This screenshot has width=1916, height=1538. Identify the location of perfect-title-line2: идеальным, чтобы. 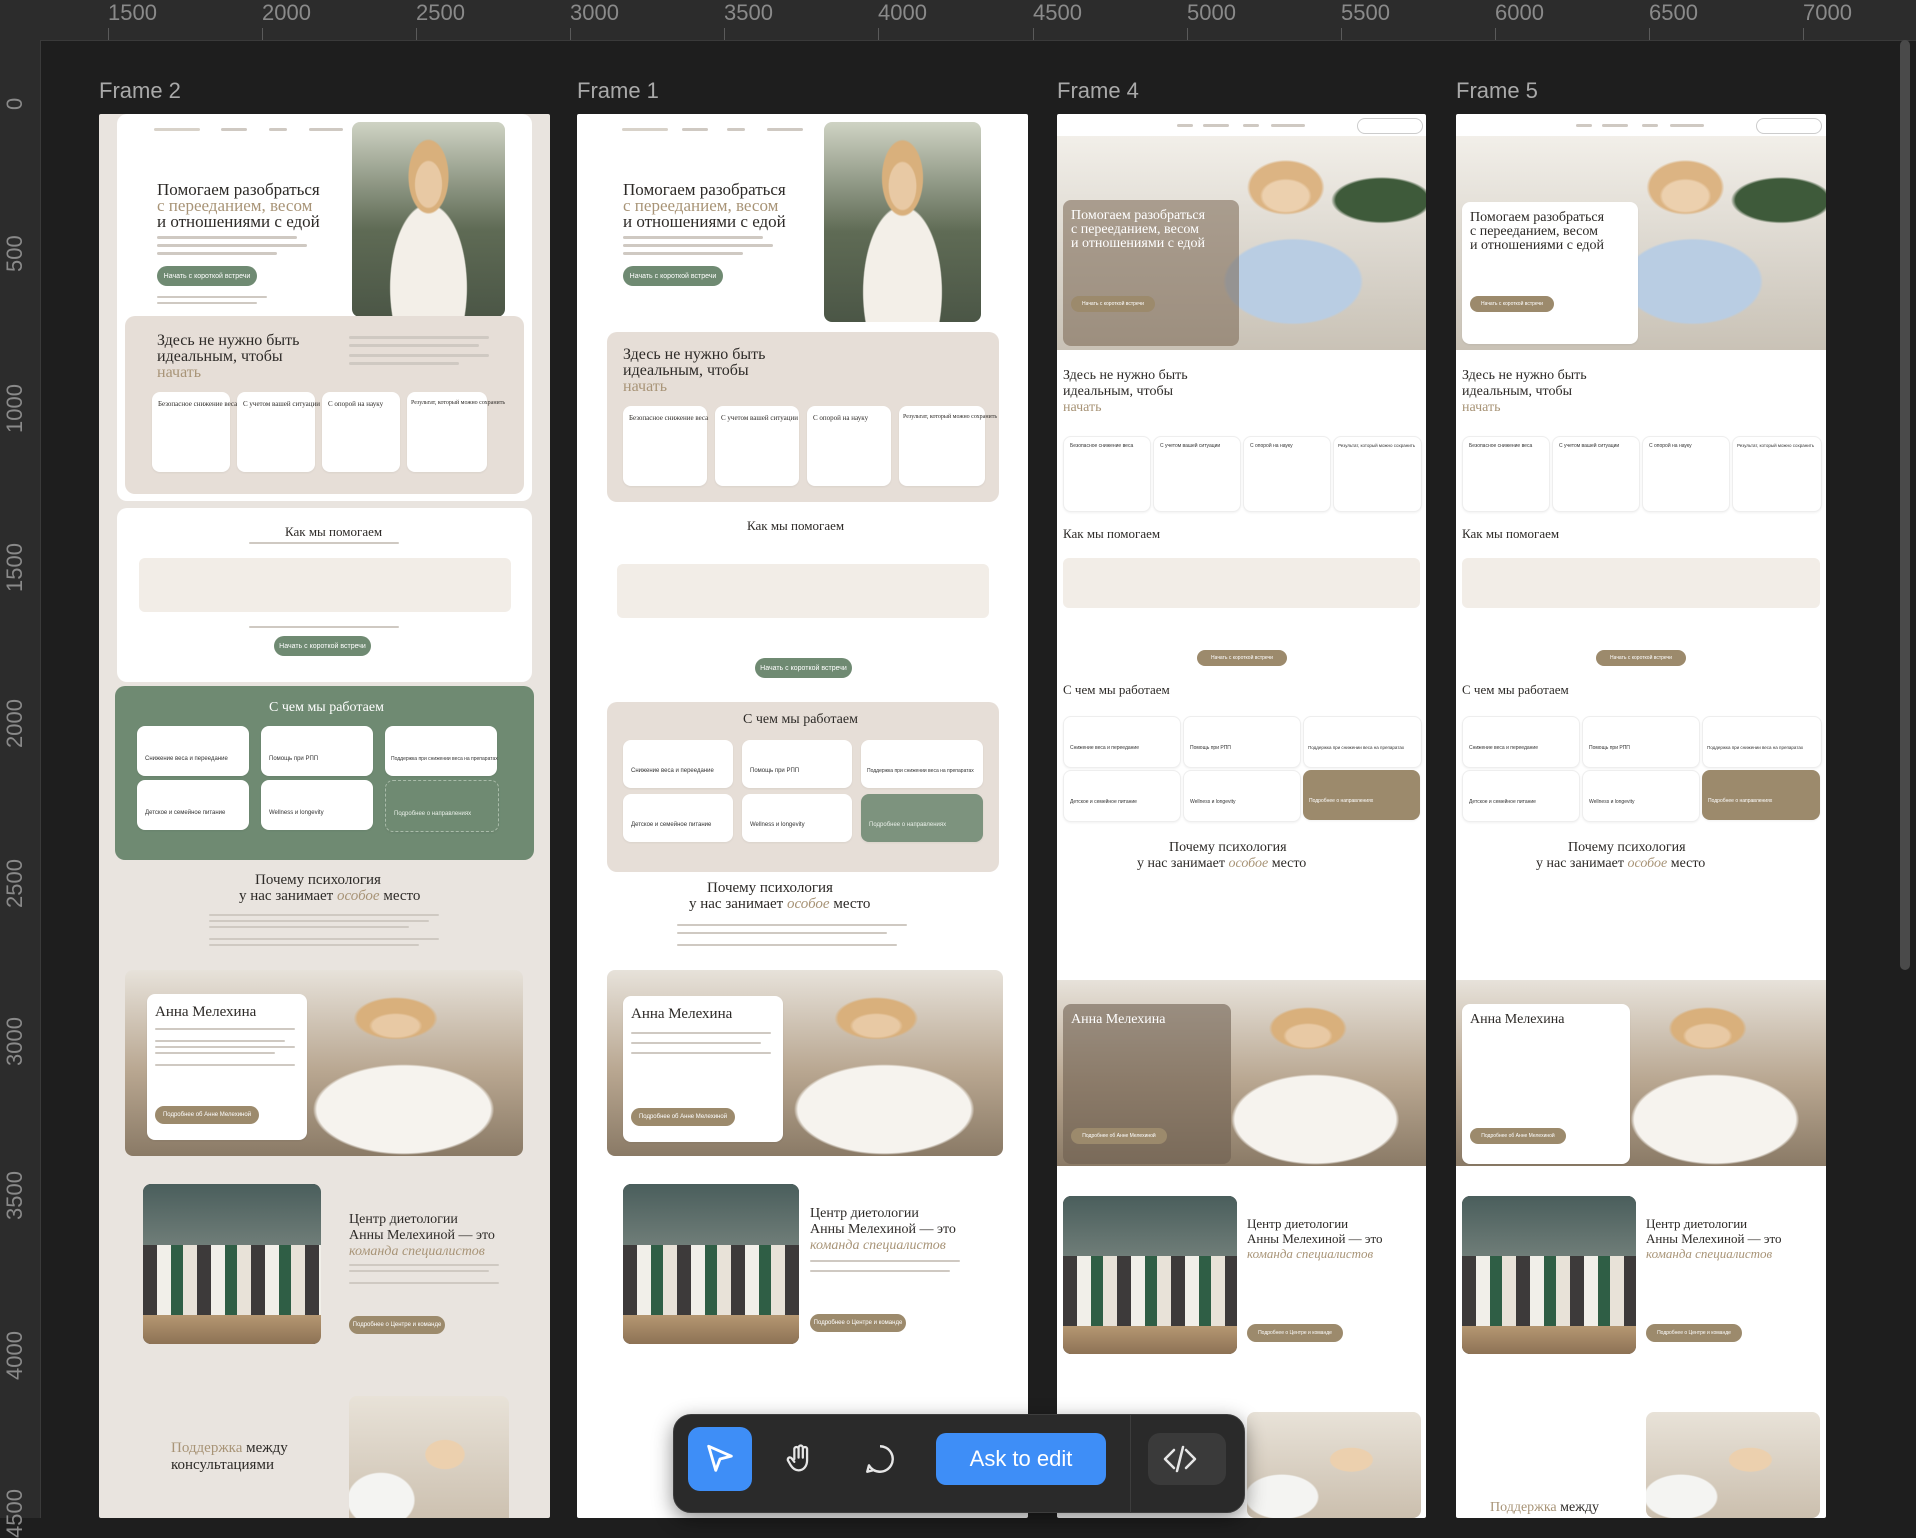
(1517, 391).